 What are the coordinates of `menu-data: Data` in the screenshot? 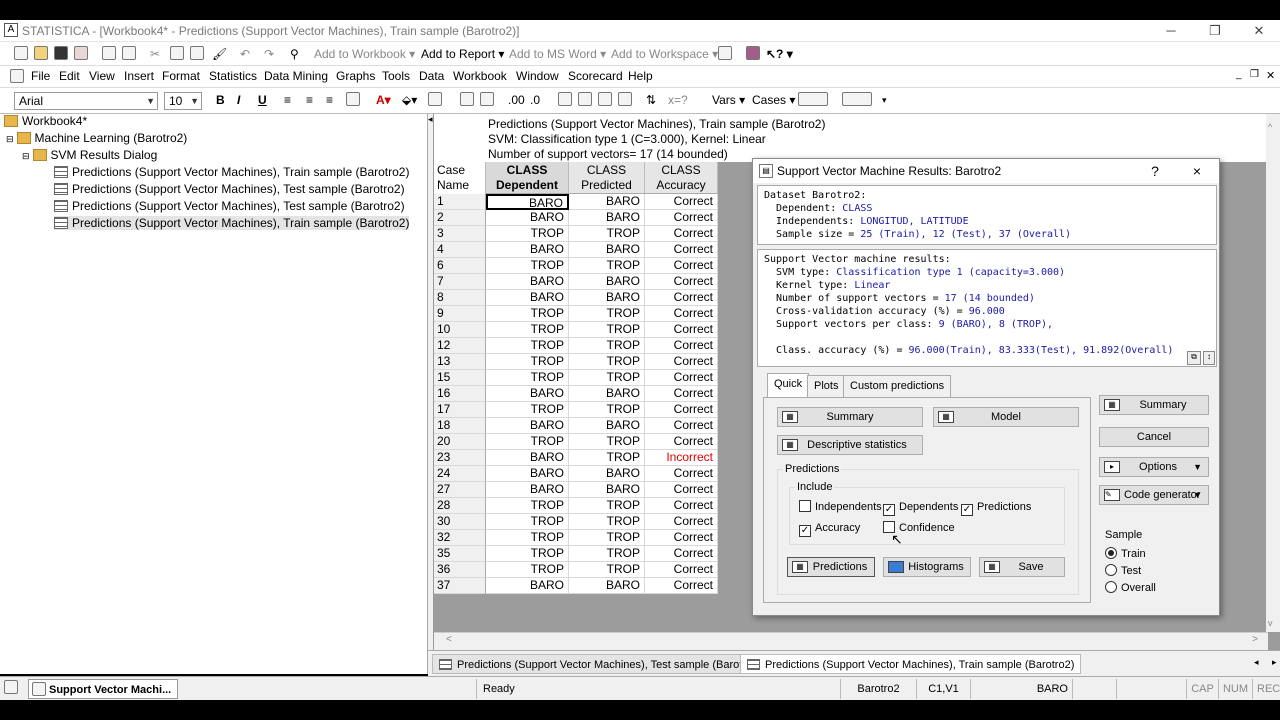 It's located at (431, 76).